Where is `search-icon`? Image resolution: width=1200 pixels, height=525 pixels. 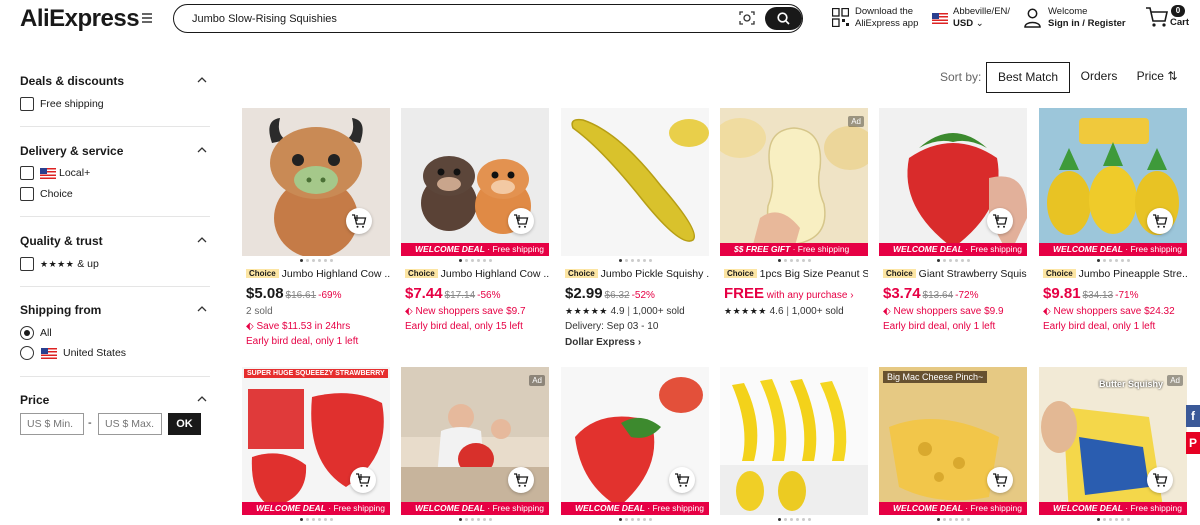 search-icon is located at coordinates (783, 18).